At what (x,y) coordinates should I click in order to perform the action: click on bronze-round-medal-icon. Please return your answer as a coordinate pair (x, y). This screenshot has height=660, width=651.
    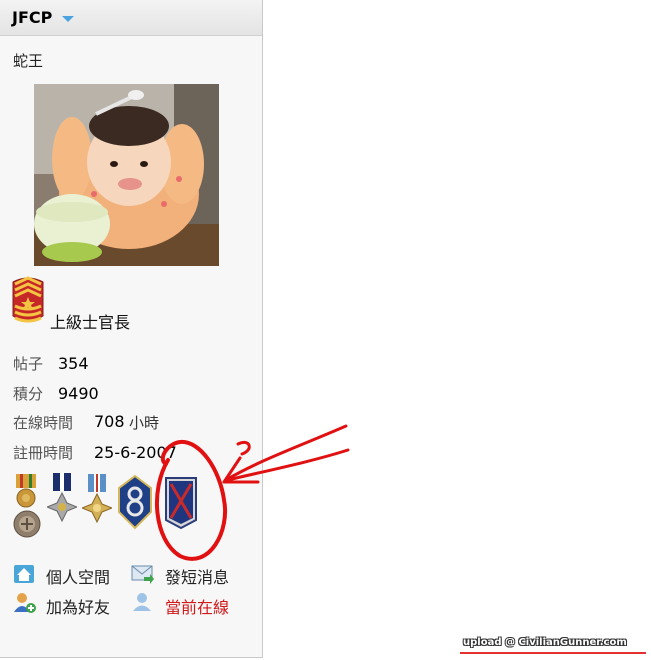
    Looking at the image, I should click on (27, 526).